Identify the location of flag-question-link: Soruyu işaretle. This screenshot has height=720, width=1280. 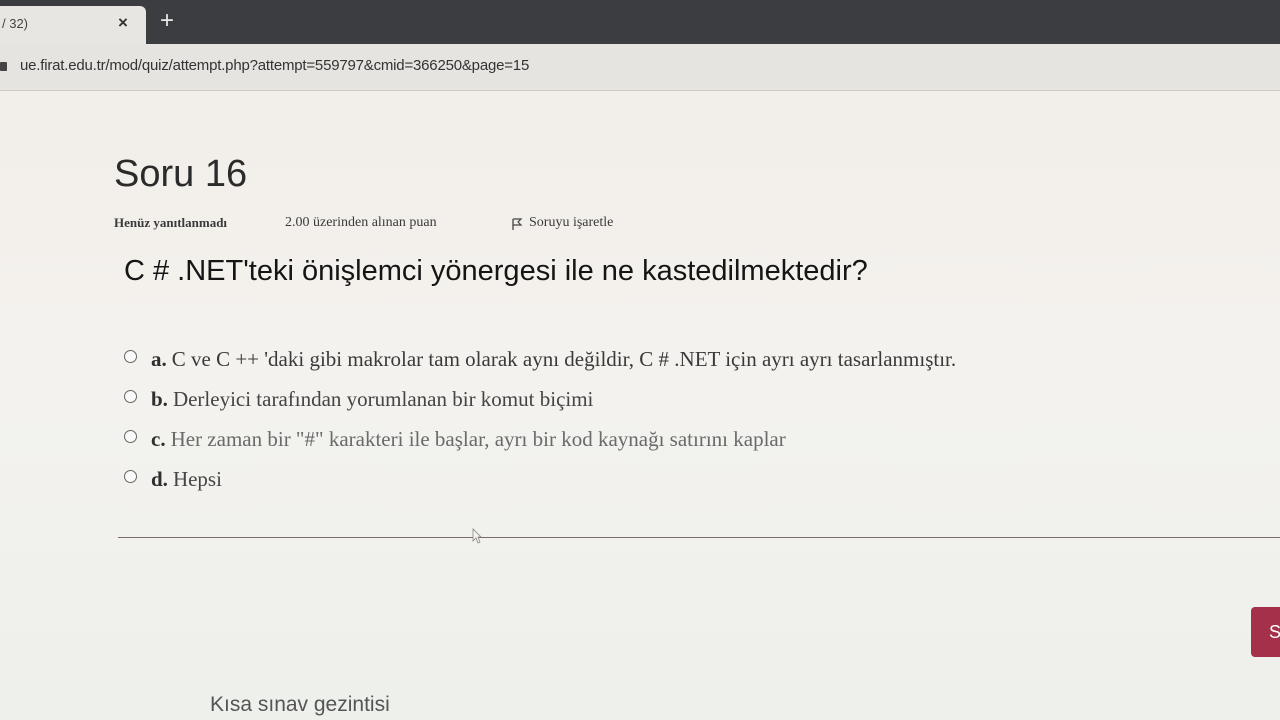
(562, 223).